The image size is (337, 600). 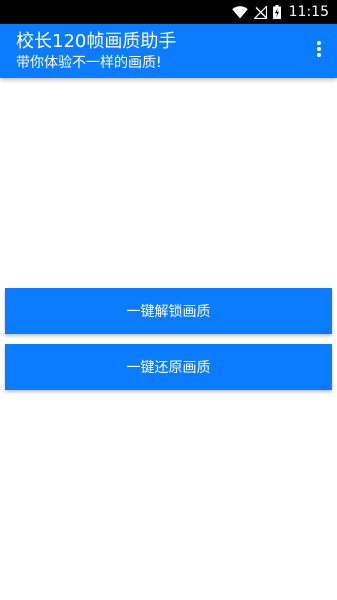 What do you see at coordinates (308, 12) in the screenshot?
I see `status-time: 11:15` at bounding box center [308, 12].